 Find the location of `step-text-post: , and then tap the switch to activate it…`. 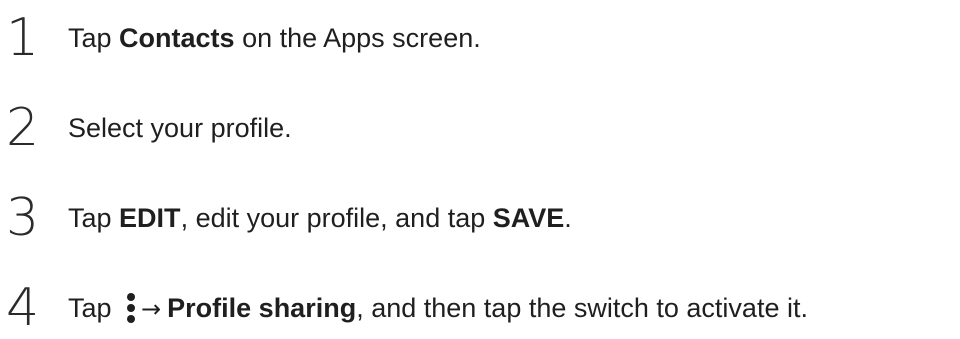

step-text-post: , and then tap the switch to activate it… is located at coordinates (582, 308).